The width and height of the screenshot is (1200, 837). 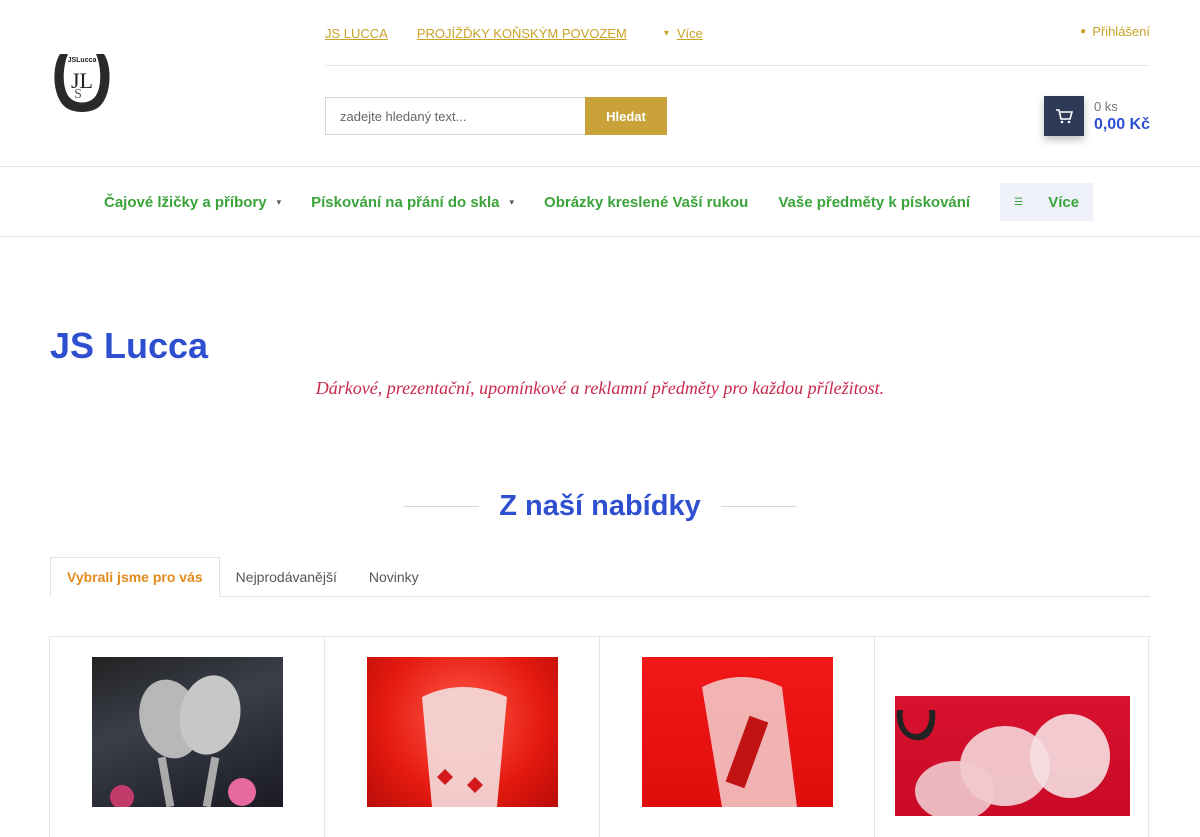 I want to click on top-link-js-lucca: JS LUCCA, so click(x=356, y=33).